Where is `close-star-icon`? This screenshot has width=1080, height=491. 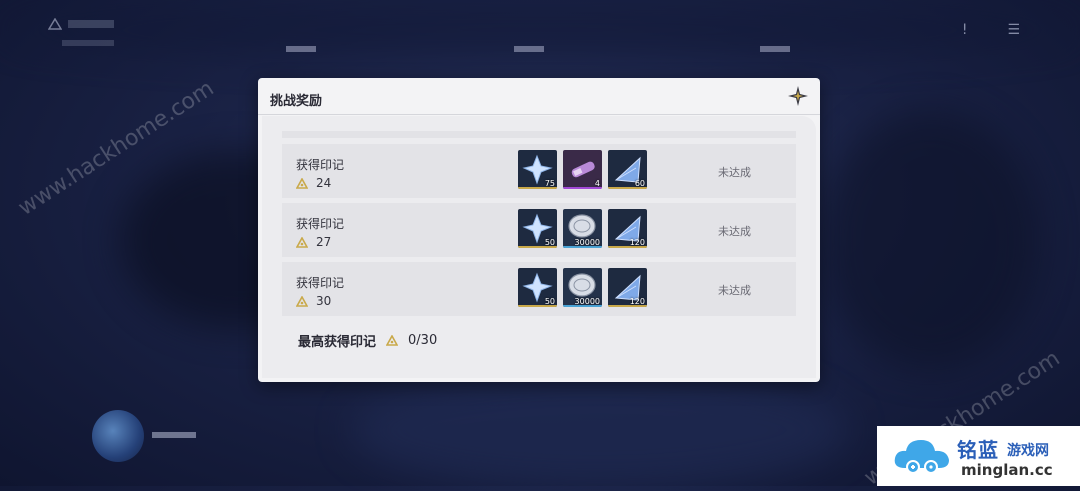 close-star-icon is located at coordinates (798, 96).